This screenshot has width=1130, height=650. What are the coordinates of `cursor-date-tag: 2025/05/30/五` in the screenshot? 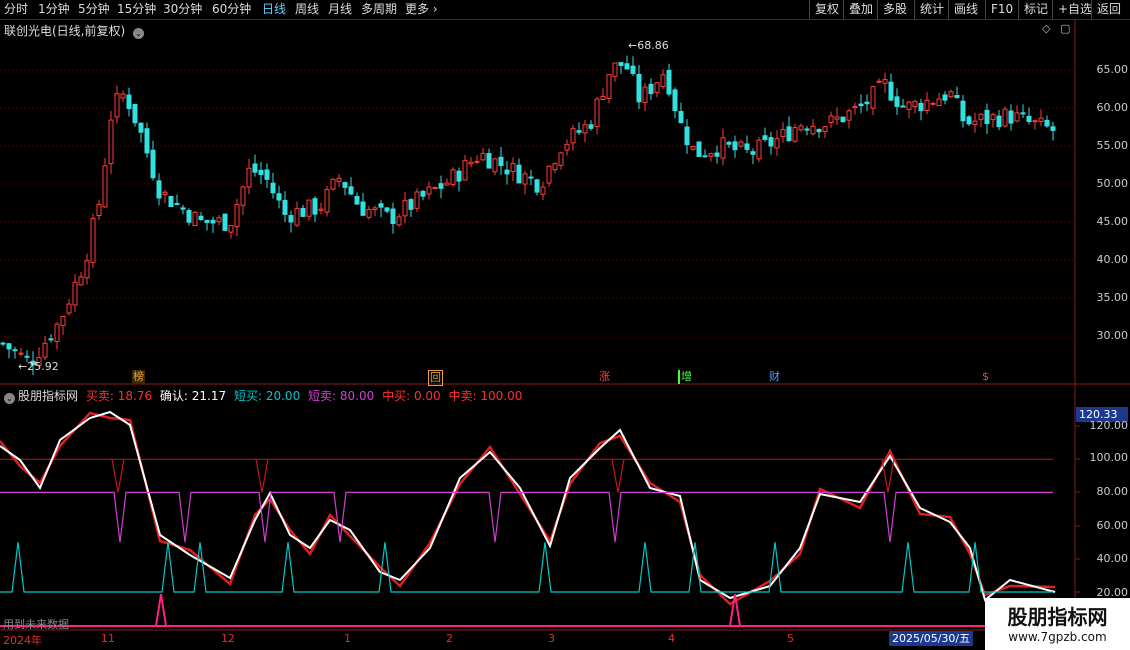 It's located at (931, 638).